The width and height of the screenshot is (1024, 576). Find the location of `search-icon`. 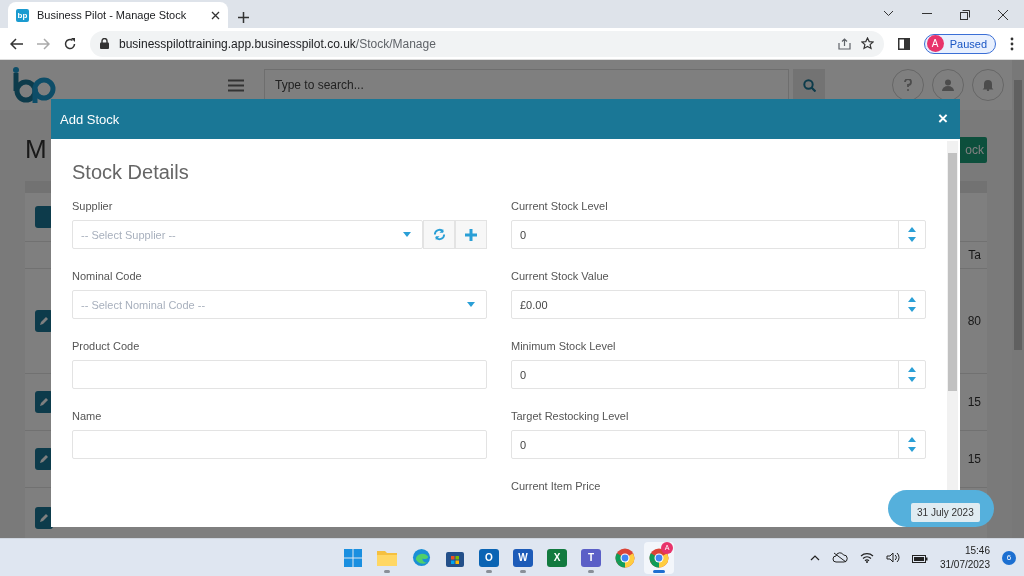

search-icon is located at coordinates (809, 85).